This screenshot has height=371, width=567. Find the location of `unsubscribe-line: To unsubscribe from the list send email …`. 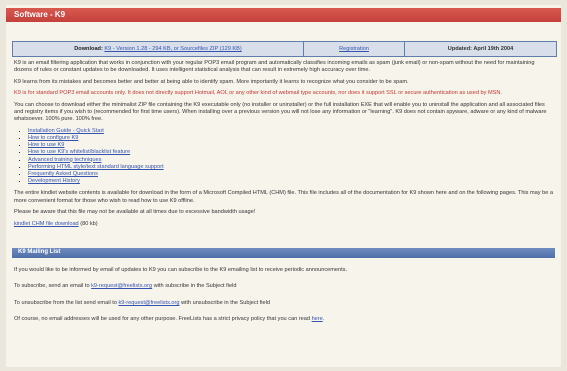

unsubscribe-line: To unsubscribe from the list send email … is located at coordinates (284, 303).